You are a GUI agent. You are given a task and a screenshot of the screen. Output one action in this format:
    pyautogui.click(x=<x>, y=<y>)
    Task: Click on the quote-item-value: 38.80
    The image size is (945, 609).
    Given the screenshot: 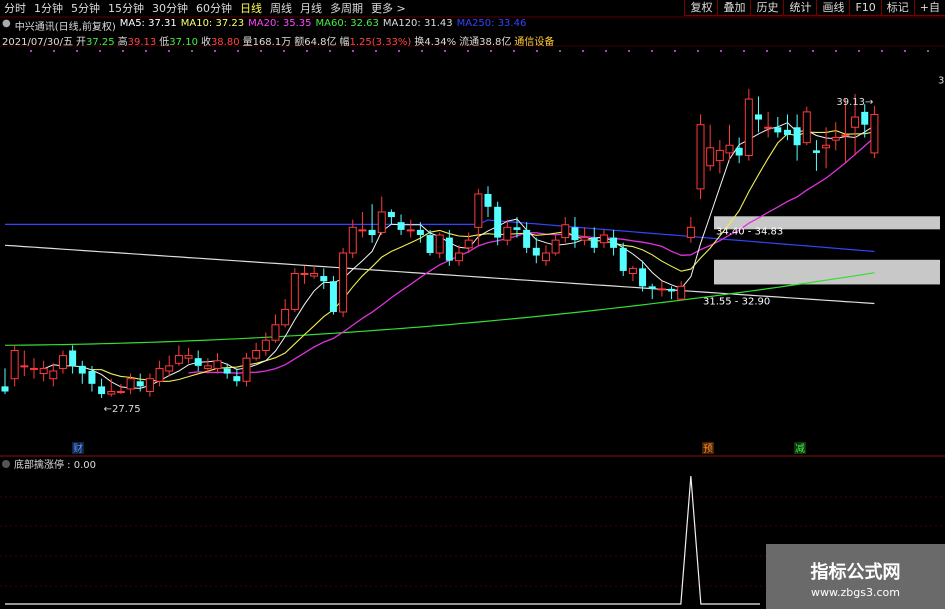 What is the action you would take?
    pyautogui.click(x=225, y=42)
    